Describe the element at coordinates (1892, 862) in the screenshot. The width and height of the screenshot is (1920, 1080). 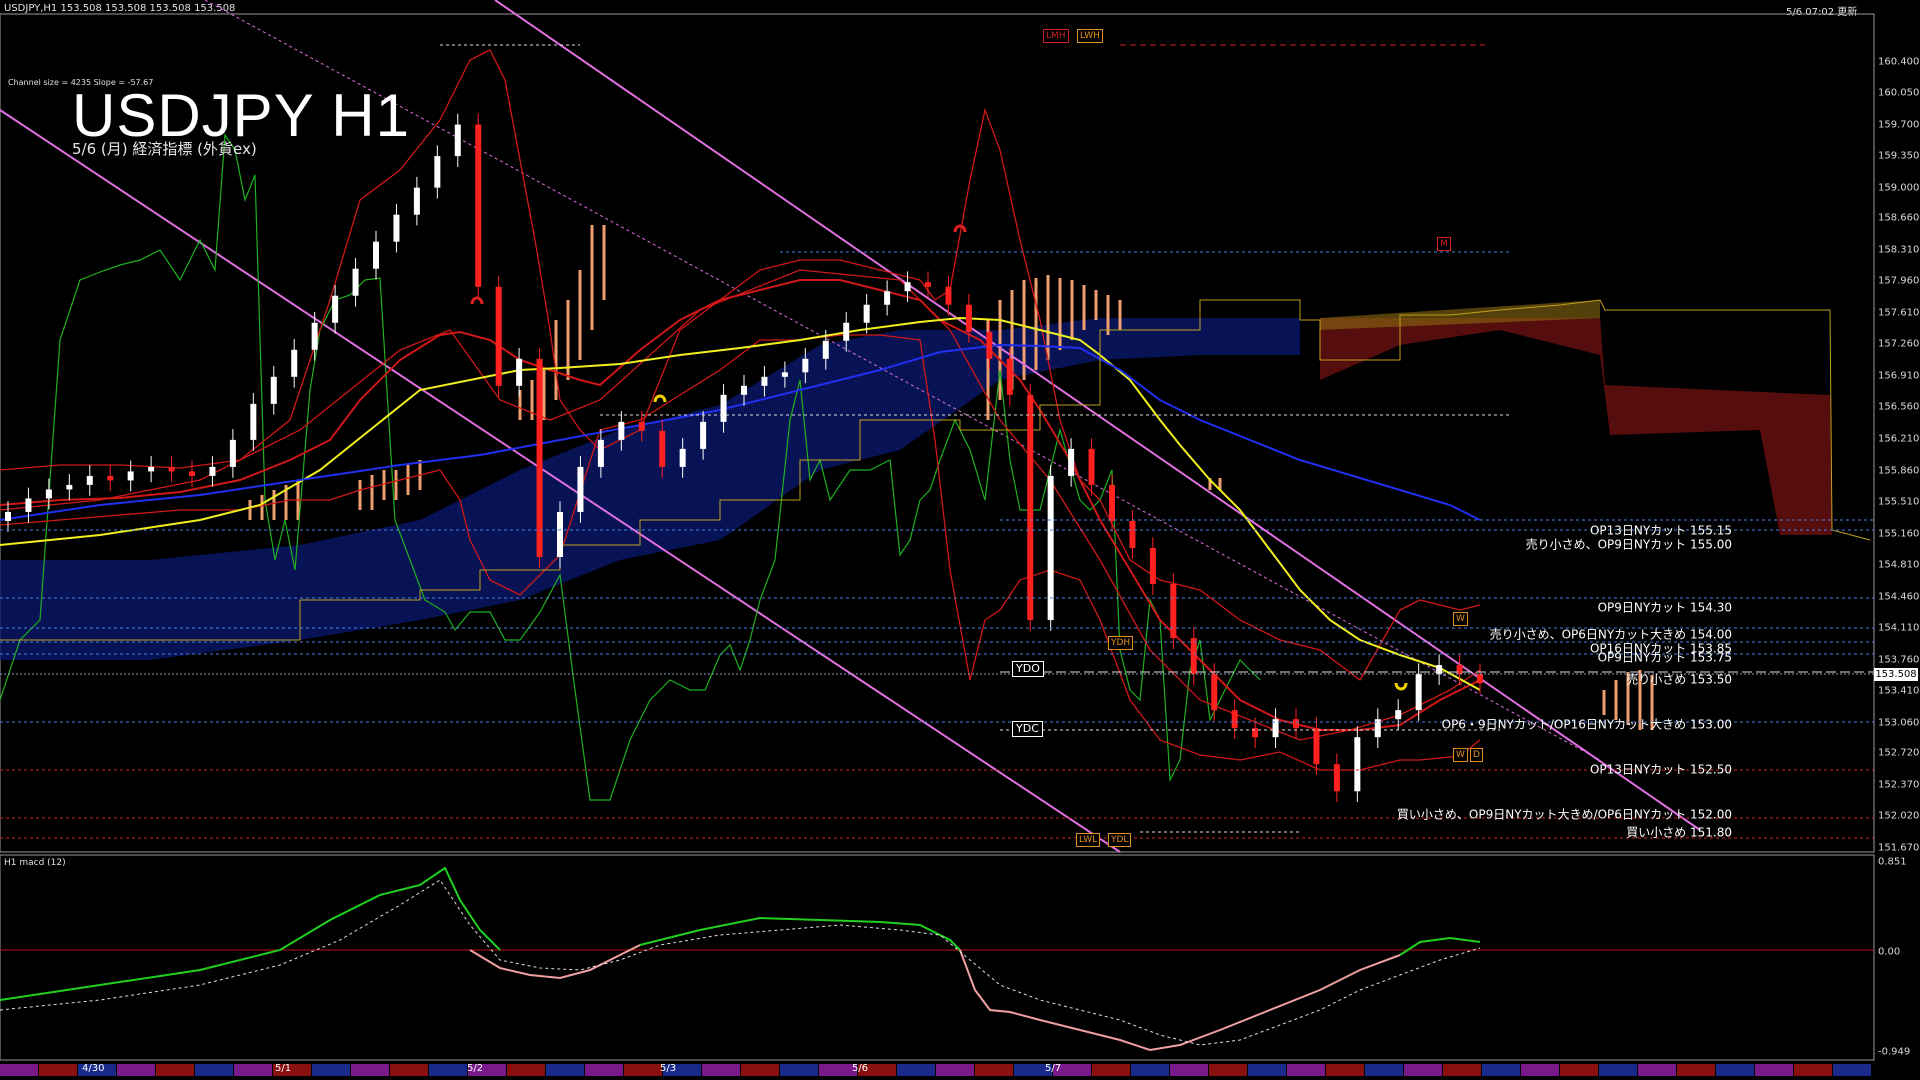
I see `macd-tick: 0.851` at that location.